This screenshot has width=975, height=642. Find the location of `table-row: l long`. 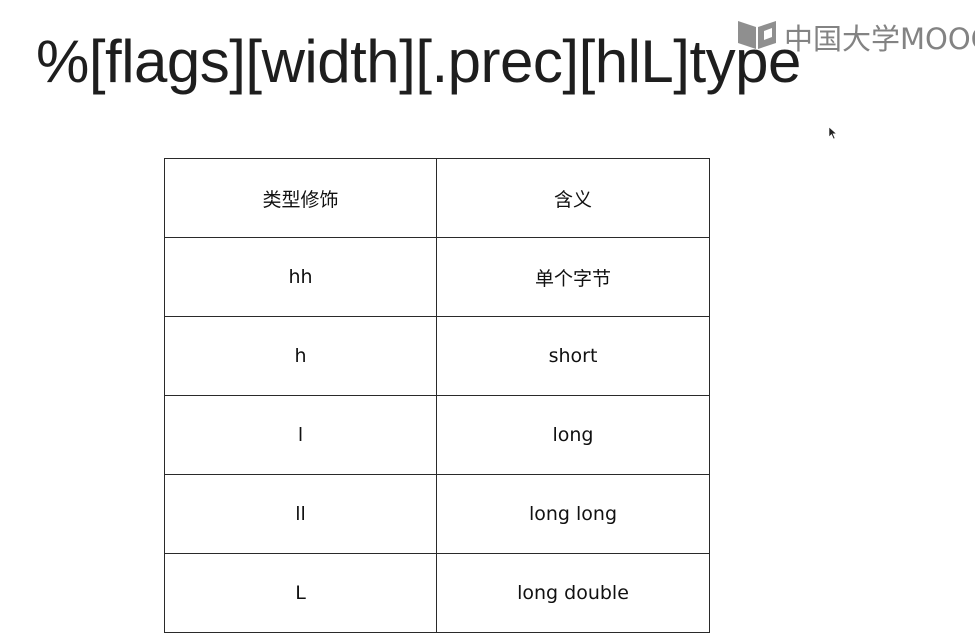

table-row: l long is located at coordinates (437, 435).